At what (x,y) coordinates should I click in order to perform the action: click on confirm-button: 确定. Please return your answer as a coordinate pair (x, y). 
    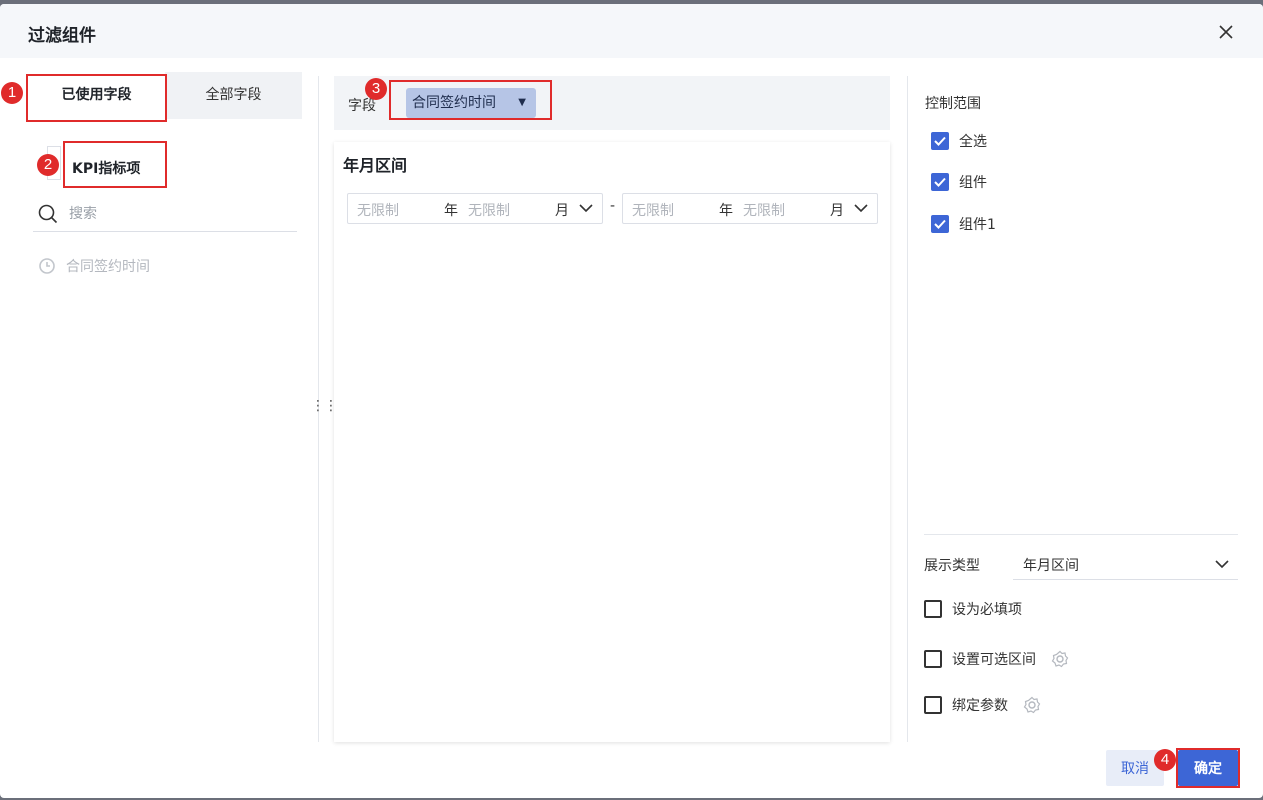
    Looking at the image, I should click on (1208, 768).